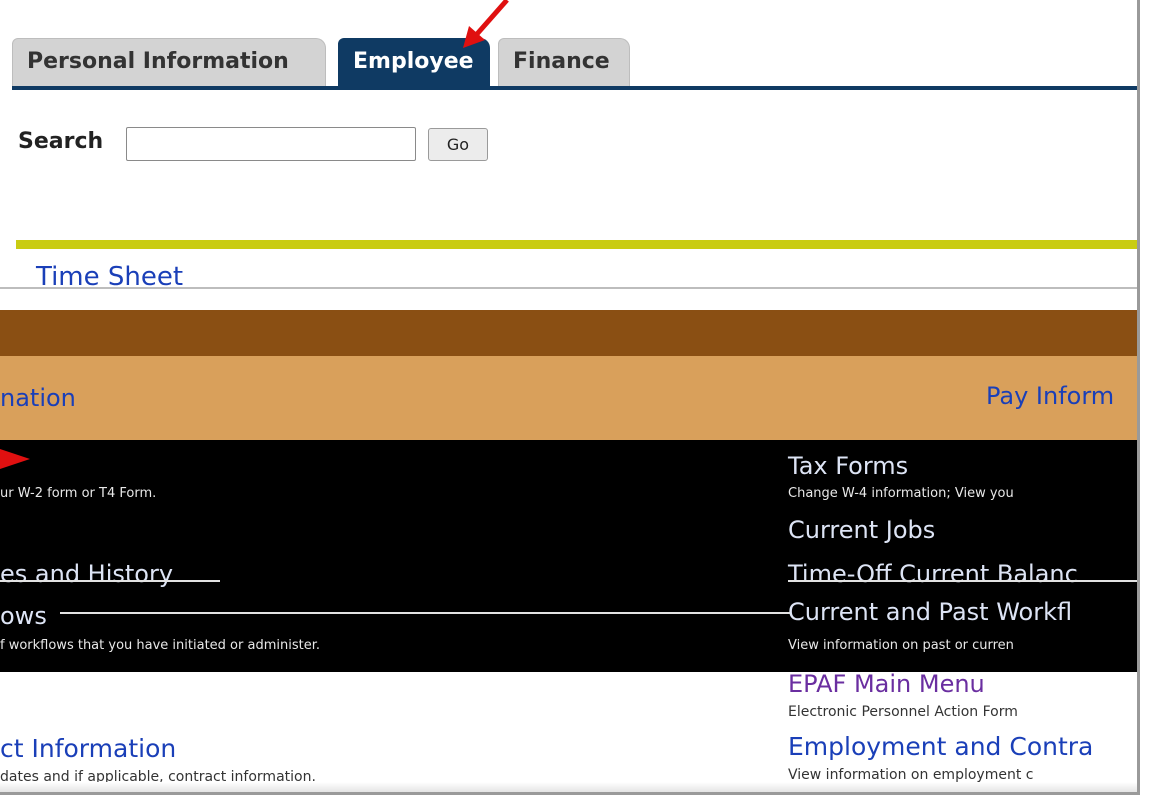 Image resolution: width=1149 pixels, height=803 pixels. What do you see at coordinates (568, 333) in the screenshot?
I see `garbled-band-brown` at bounding box center [568, 333].